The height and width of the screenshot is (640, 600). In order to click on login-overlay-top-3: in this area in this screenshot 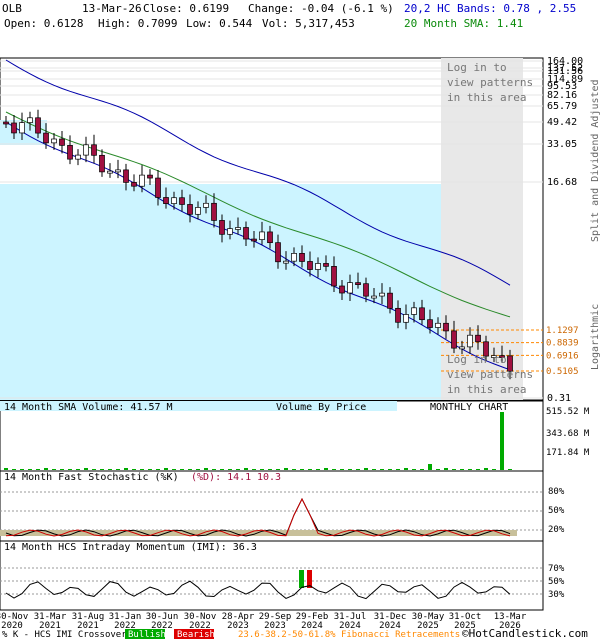, I will do `click(486, 97)`.